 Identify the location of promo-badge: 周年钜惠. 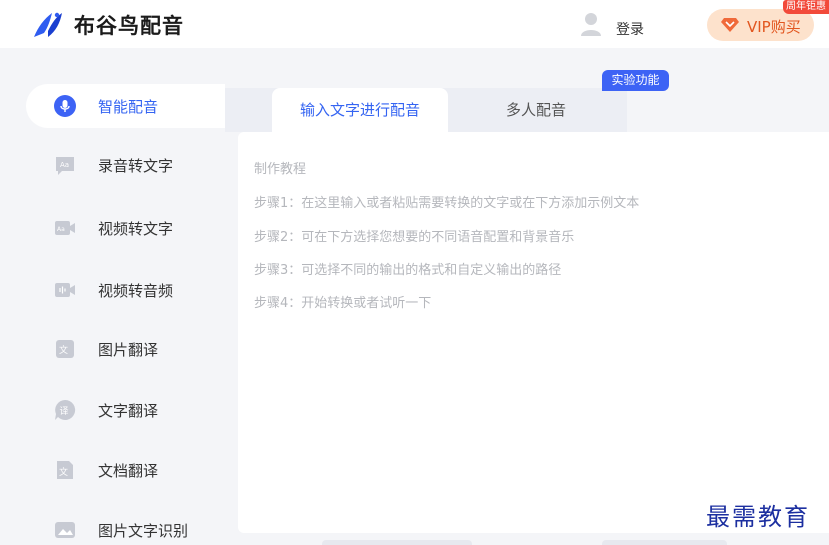
(806, 7).